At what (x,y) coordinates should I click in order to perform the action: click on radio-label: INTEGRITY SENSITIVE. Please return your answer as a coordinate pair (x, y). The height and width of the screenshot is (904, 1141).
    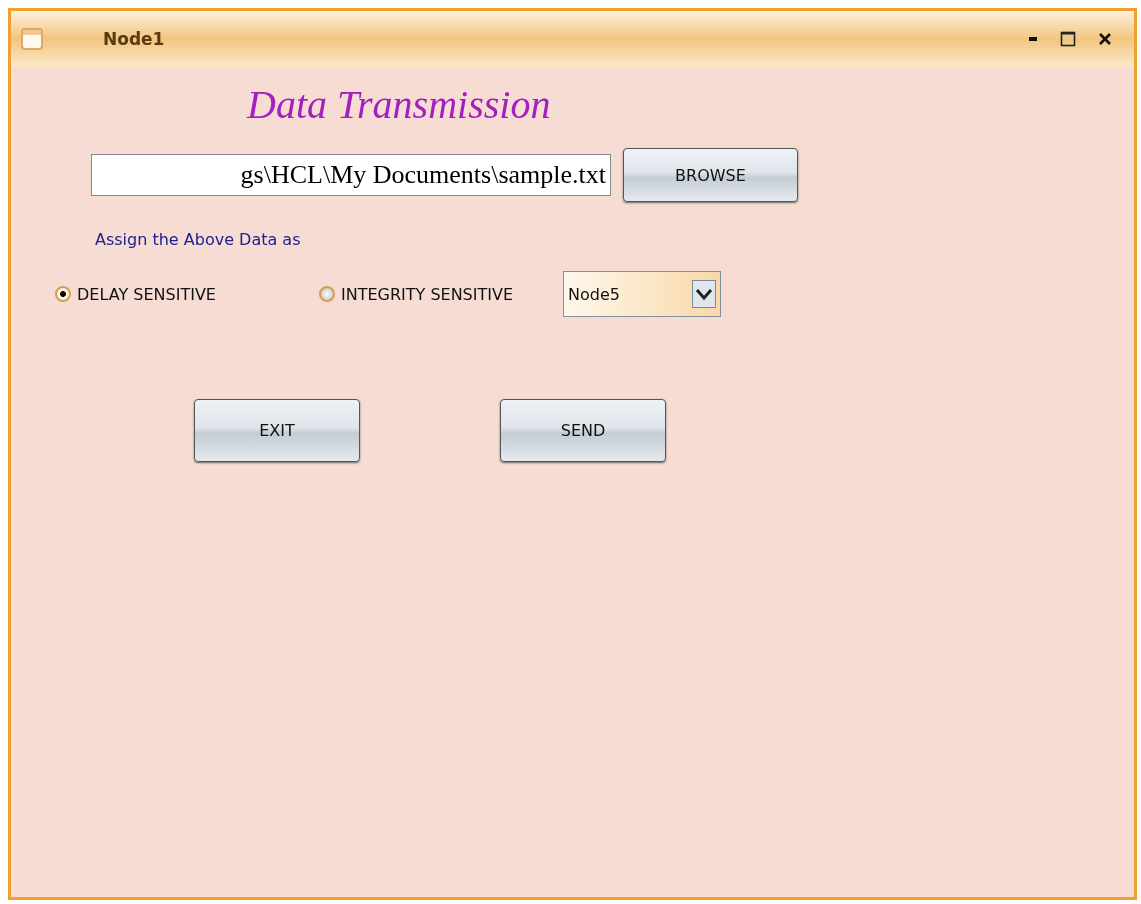
    Looking at the image, I should click on (427, 294).